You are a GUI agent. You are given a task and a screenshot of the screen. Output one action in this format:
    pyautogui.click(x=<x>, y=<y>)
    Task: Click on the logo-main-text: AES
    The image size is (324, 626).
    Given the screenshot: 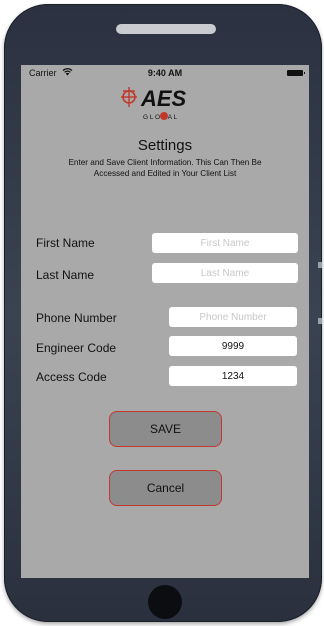 What is the action you would take?
    pyautogui.click(x=163, y=98)
    